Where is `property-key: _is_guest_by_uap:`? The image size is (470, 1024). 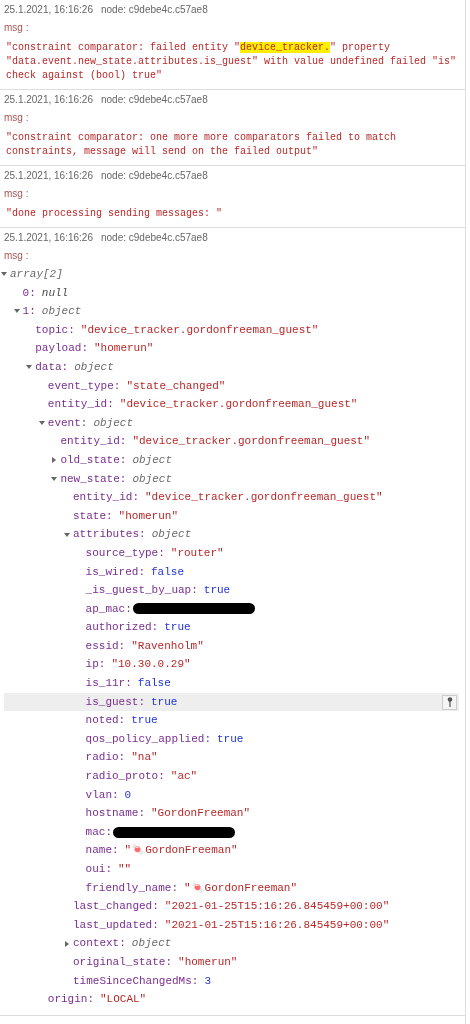 property-key: _is_guest_by_uap: is located at coordinates (141, 590).